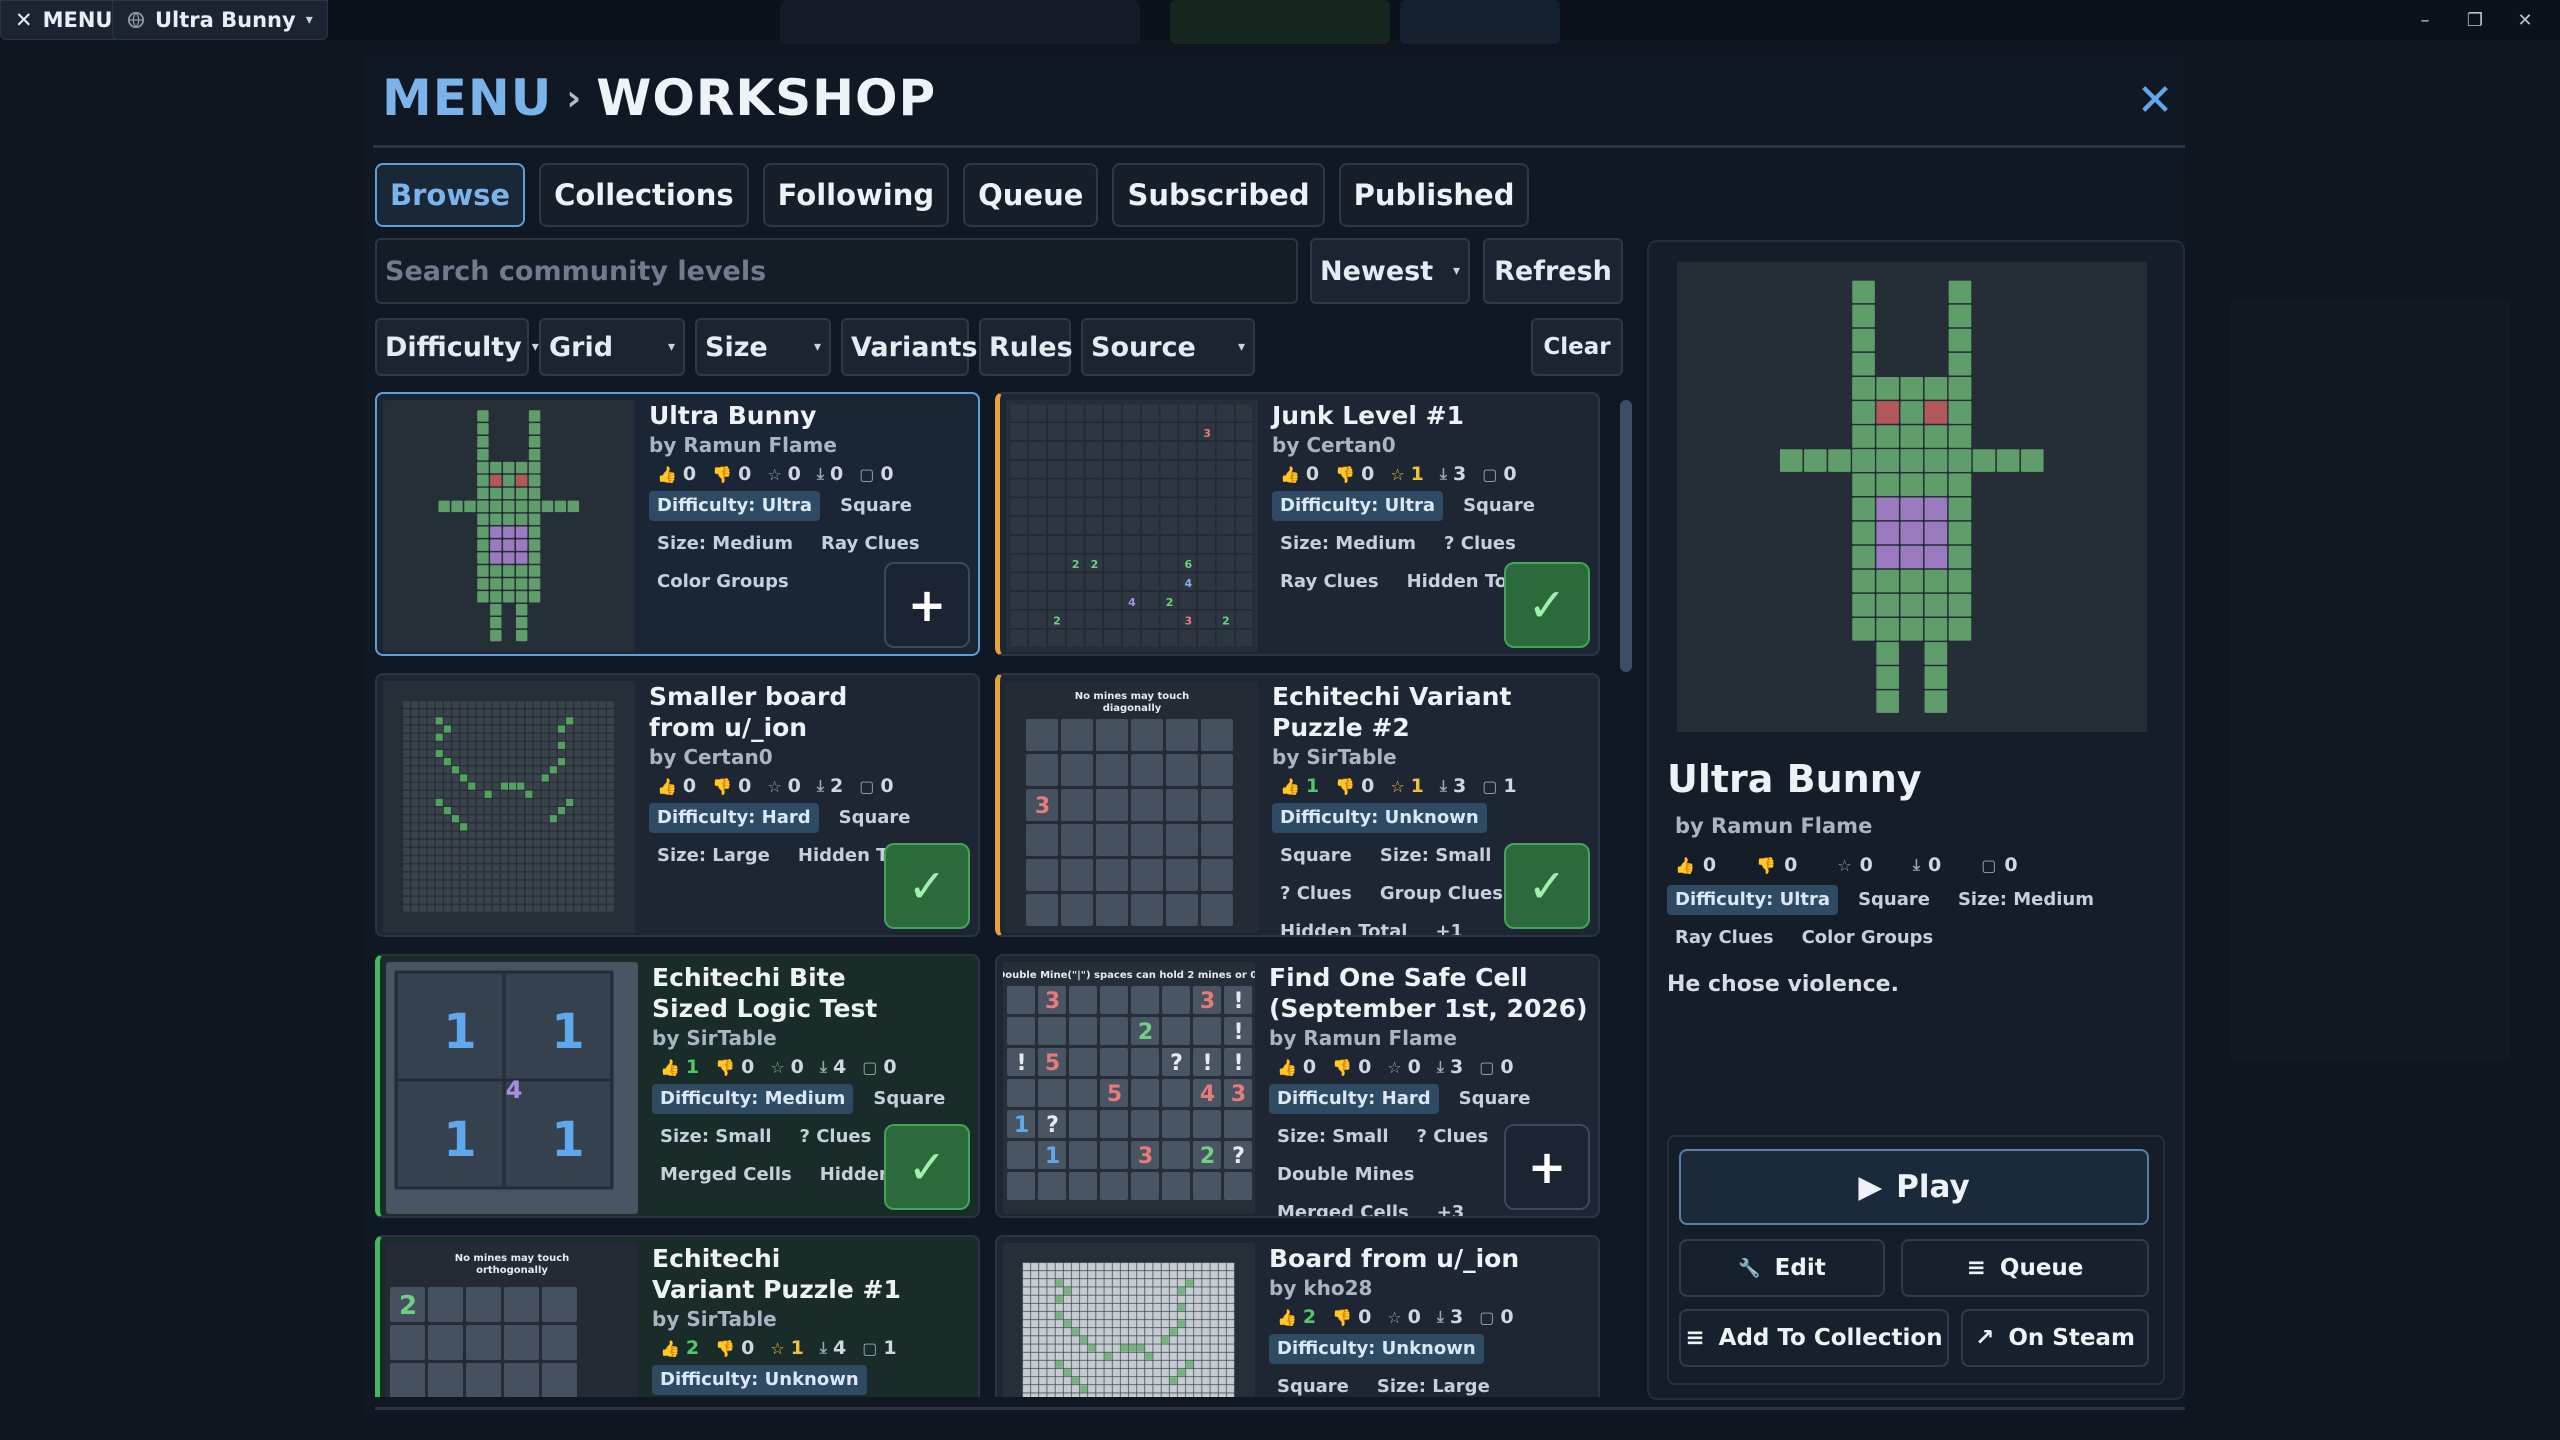 The height and width of the screenshot is (1440, 2560). Describe the element at coordinates (1894, 899) in the screenshot. I see `tag: Square` at that location.